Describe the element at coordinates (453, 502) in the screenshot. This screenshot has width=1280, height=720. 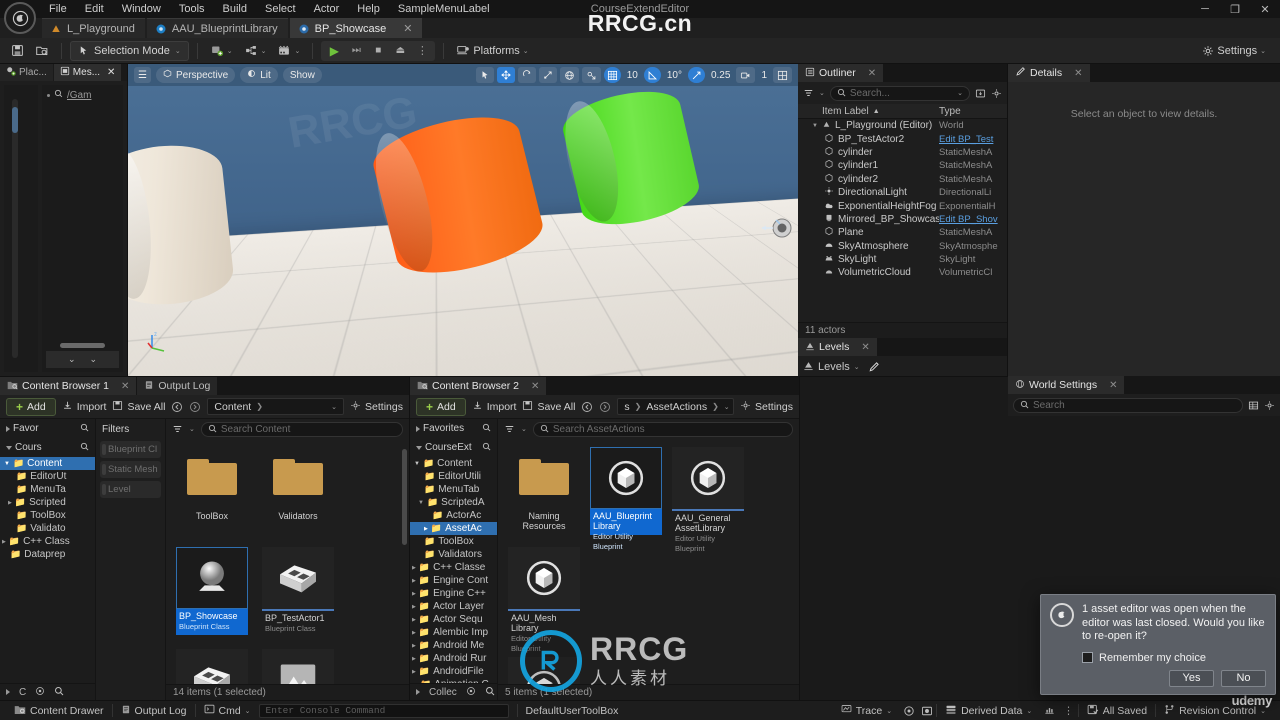
I see `tree-node-scripteda: ▼ 📁 ScriptedA` at that location.